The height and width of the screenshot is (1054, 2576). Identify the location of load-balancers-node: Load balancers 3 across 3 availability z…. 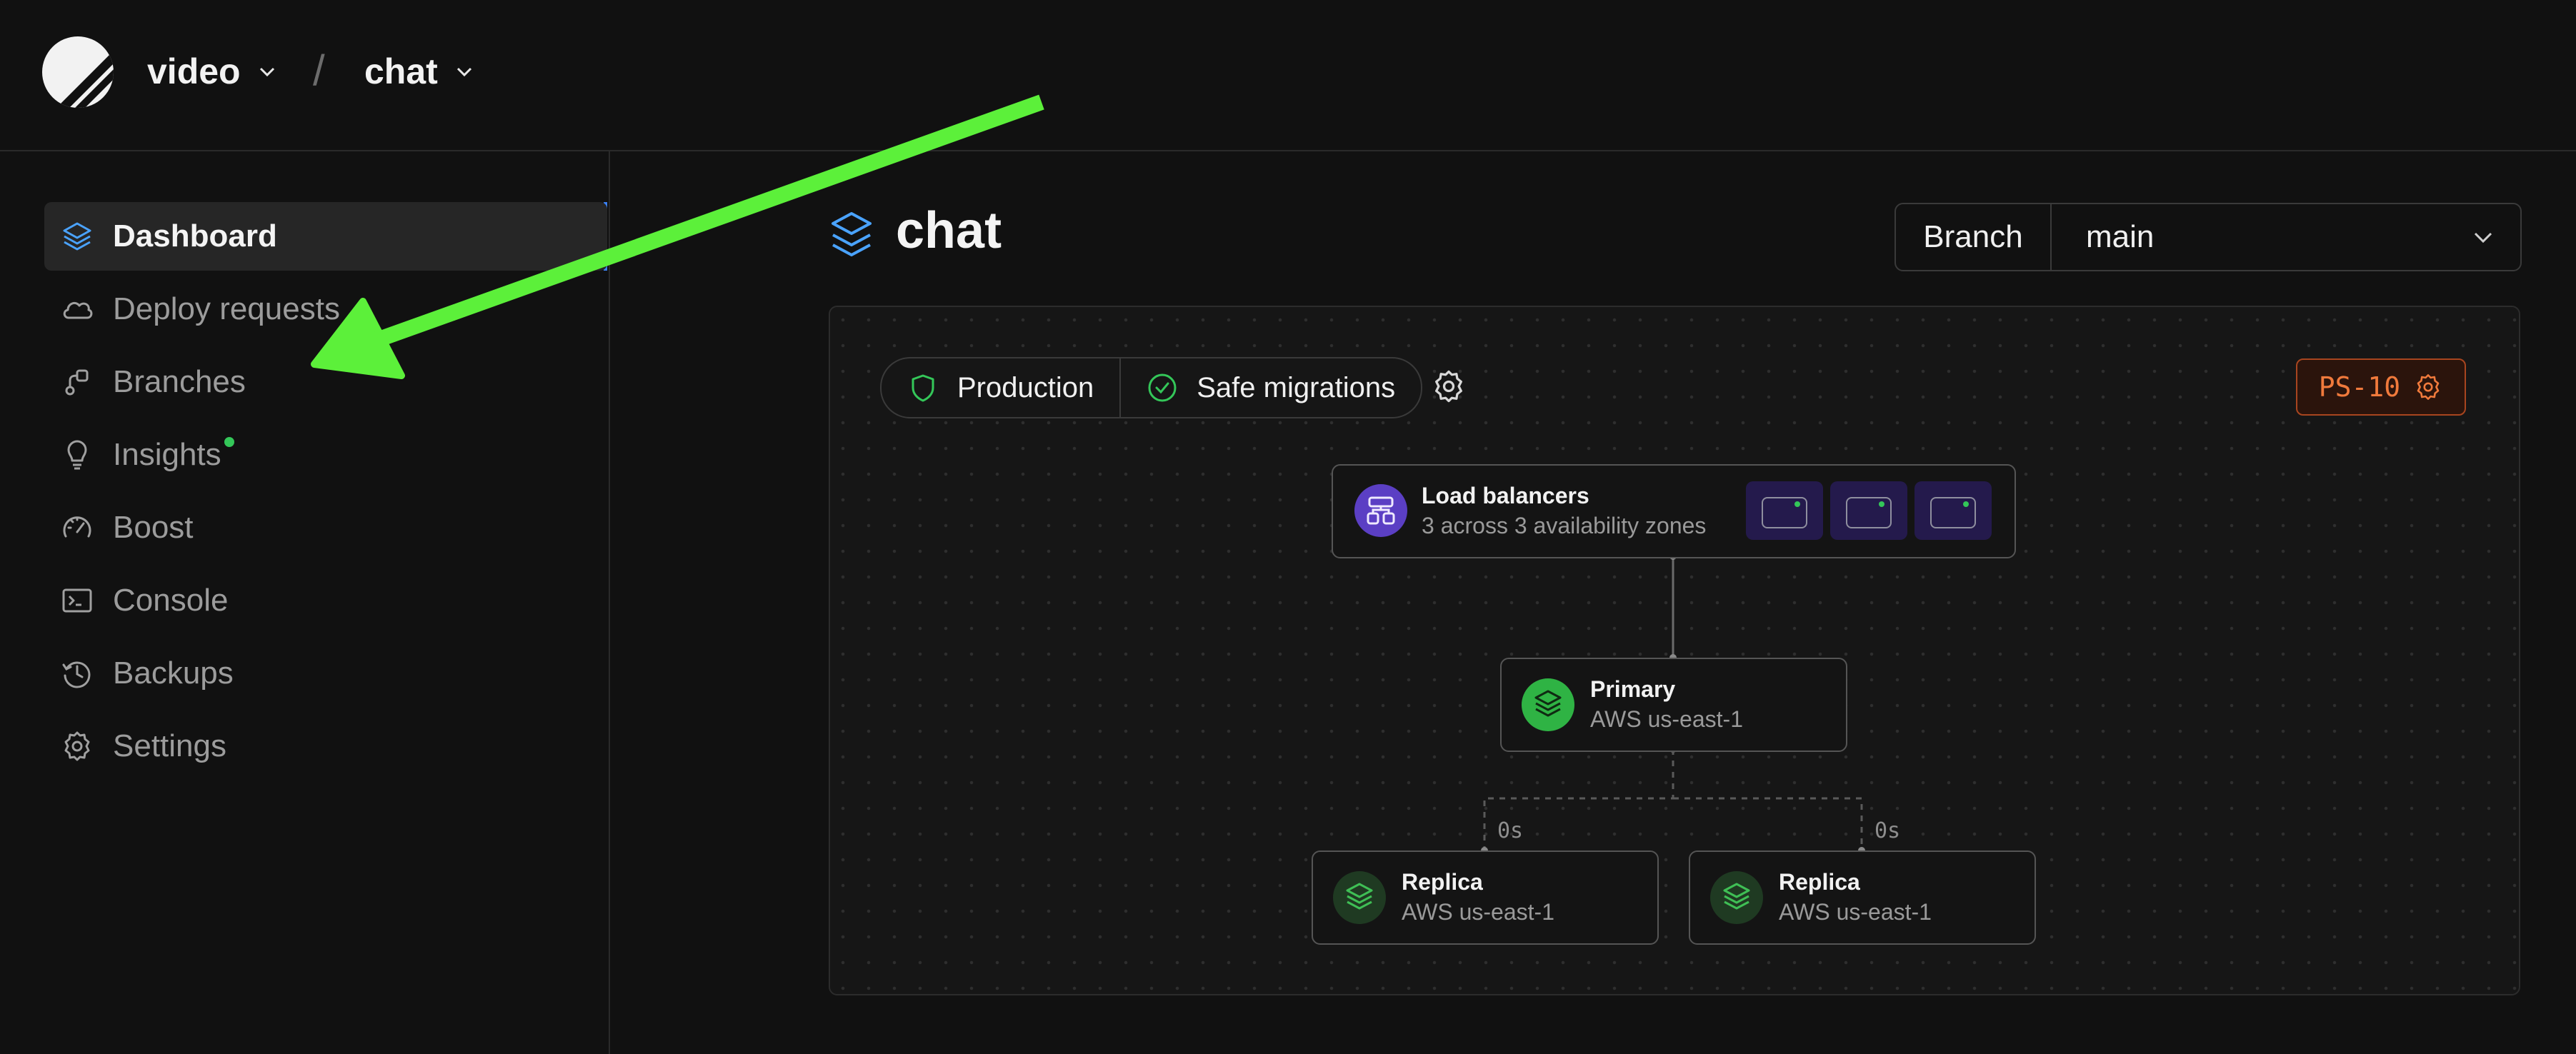
(1674, 511).